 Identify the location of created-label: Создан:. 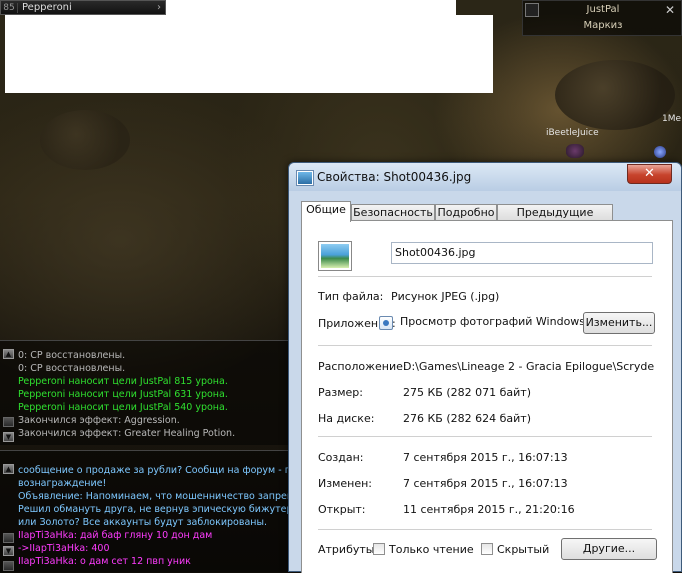
(341, 457).